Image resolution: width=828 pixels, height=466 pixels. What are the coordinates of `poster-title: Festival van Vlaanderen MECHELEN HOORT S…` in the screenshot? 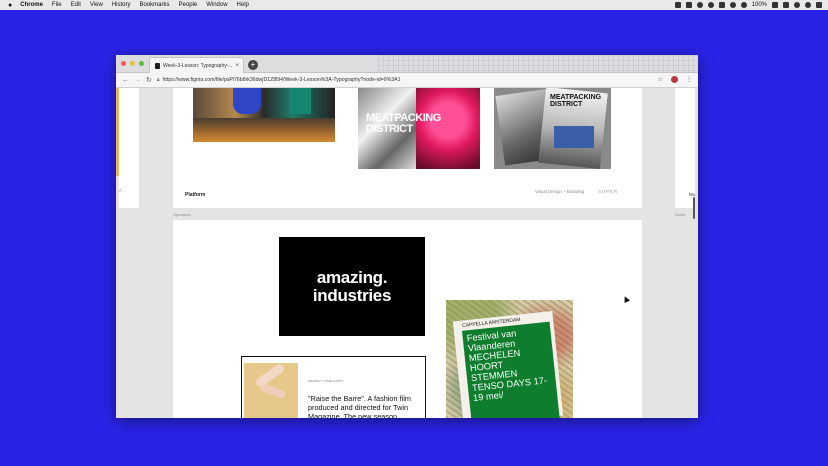 It's located at (511, 369).